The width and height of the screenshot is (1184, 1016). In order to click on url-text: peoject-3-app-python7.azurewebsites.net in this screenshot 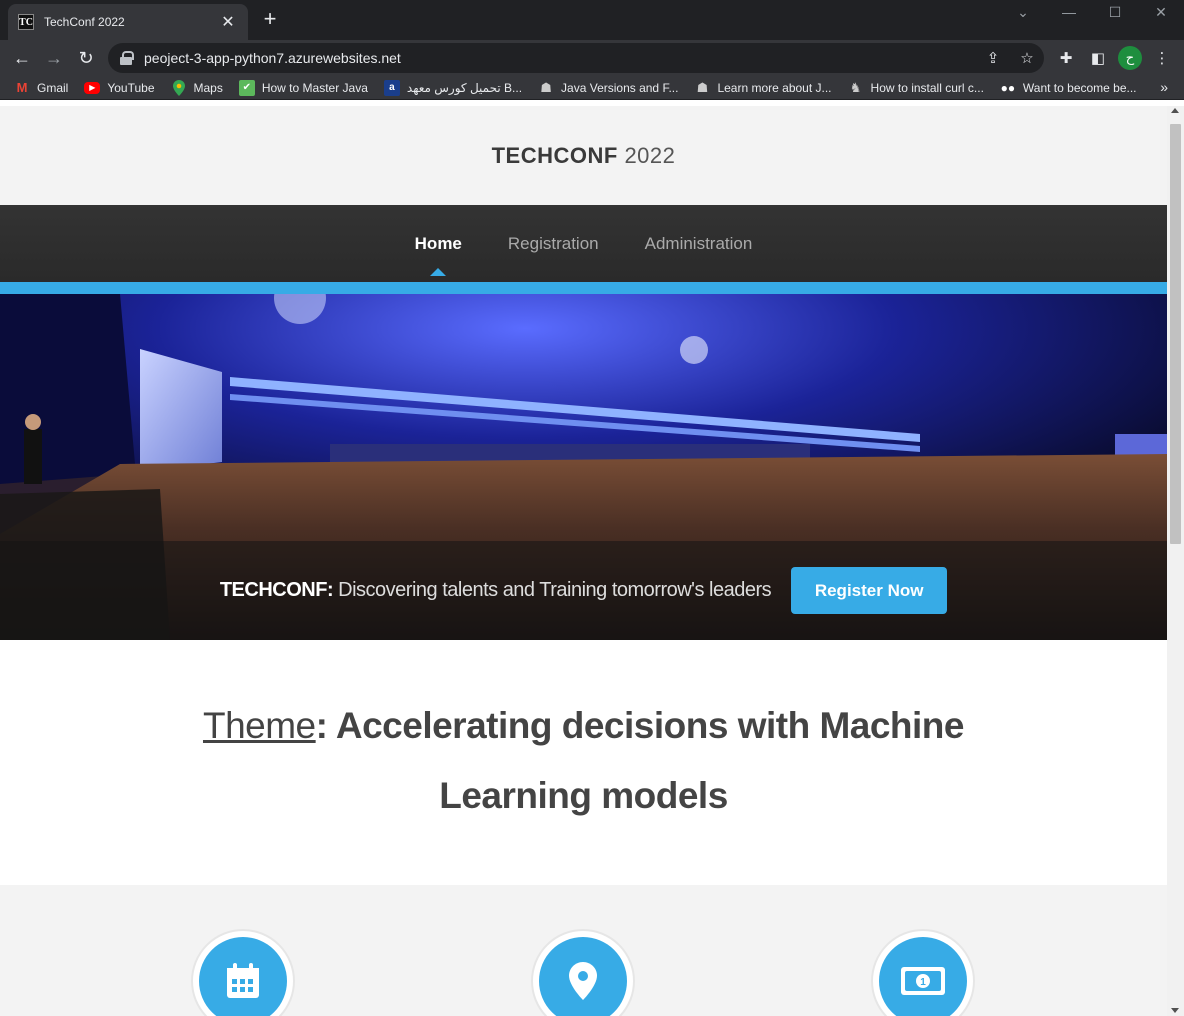, I will do `click(560, 58)`.